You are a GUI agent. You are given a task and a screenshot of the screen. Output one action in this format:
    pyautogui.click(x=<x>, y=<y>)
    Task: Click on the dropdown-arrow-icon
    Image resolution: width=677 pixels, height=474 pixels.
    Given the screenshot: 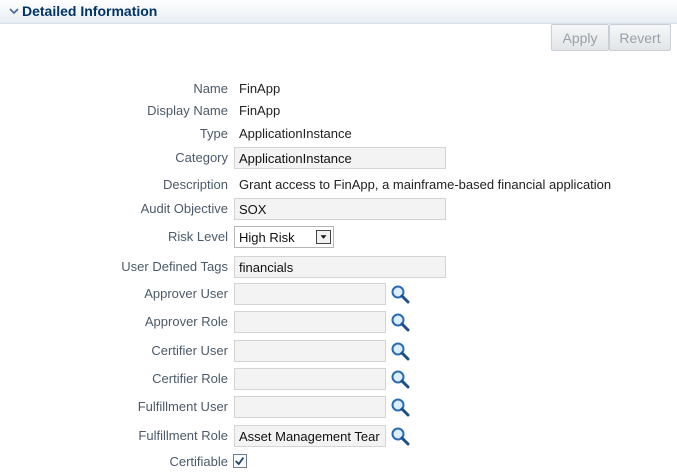 What is the action you would take?
    pyautogui.click(x=323, y=237)
    